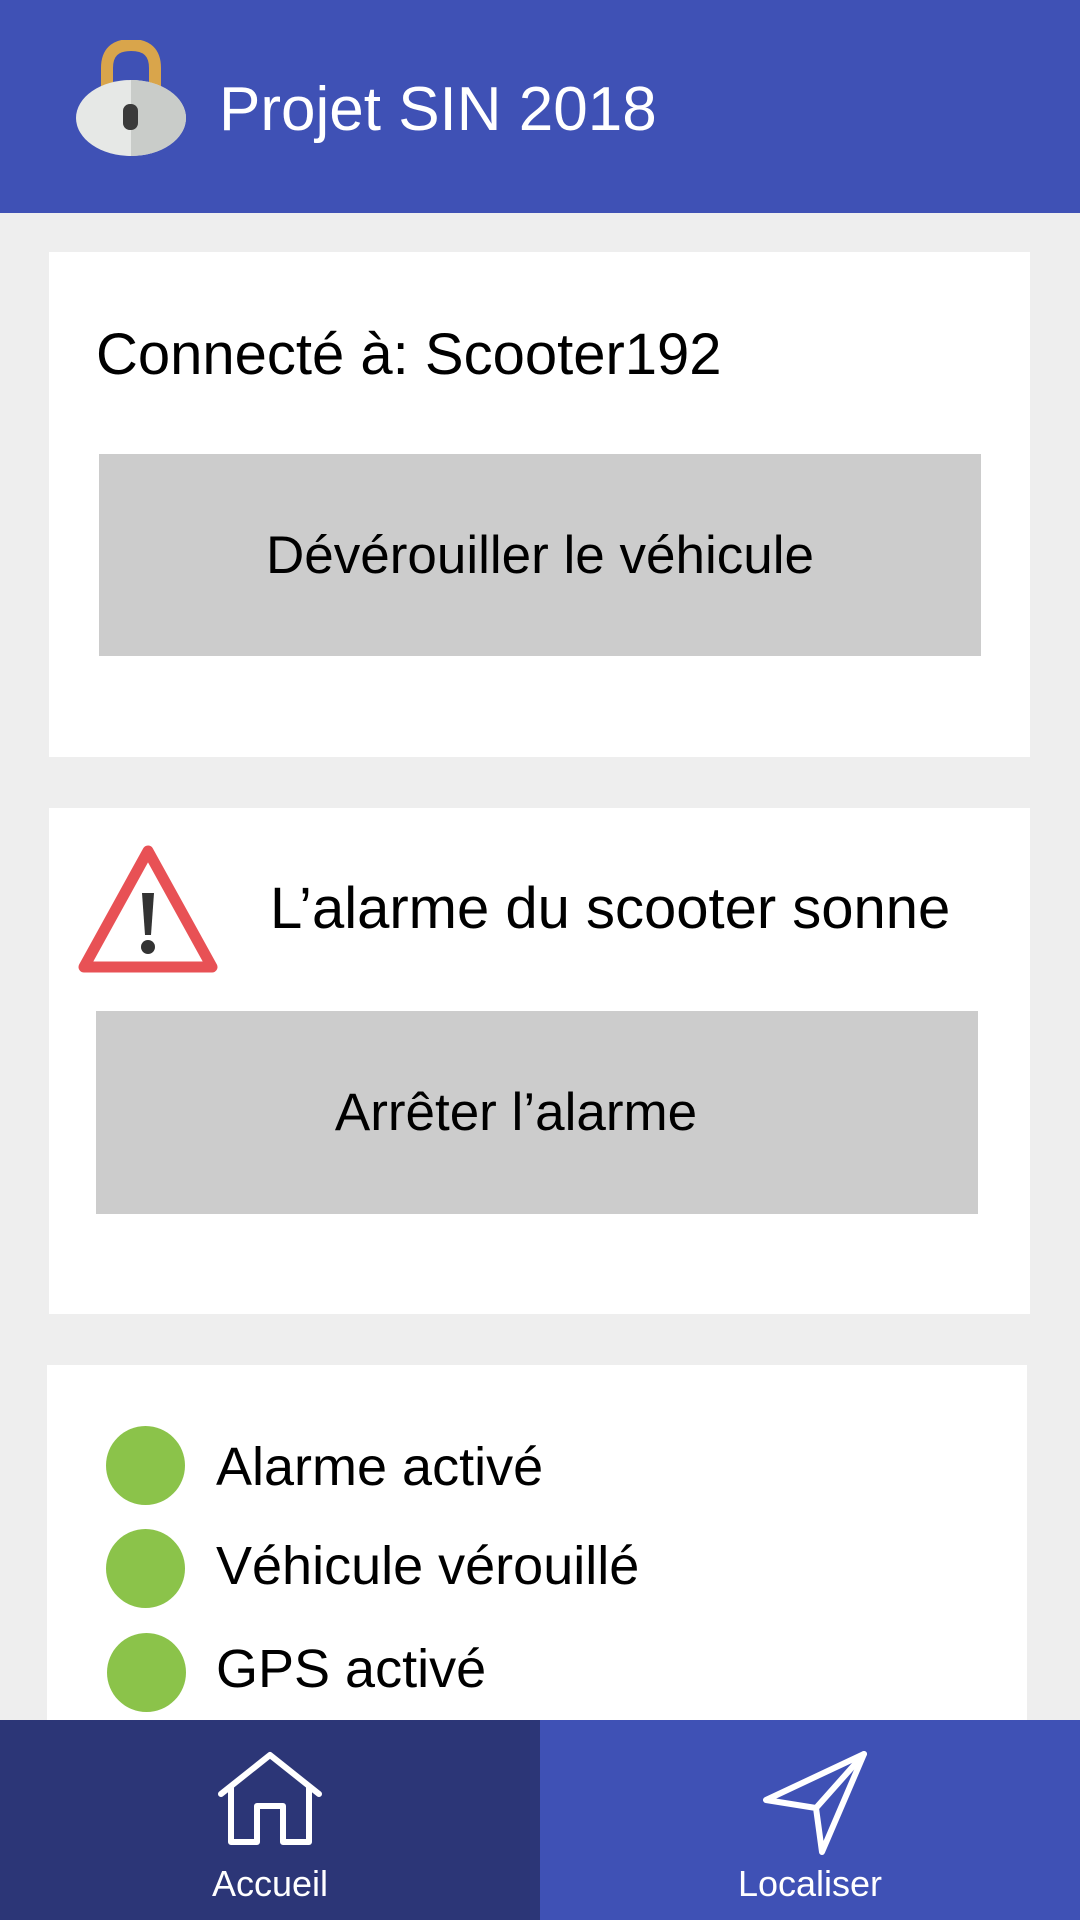 The width and height of the screenshot is (1080, 1920). Describe the element at coordinates (145, 1568) in the screenshot. I see `status-indicator-locked` at that location.